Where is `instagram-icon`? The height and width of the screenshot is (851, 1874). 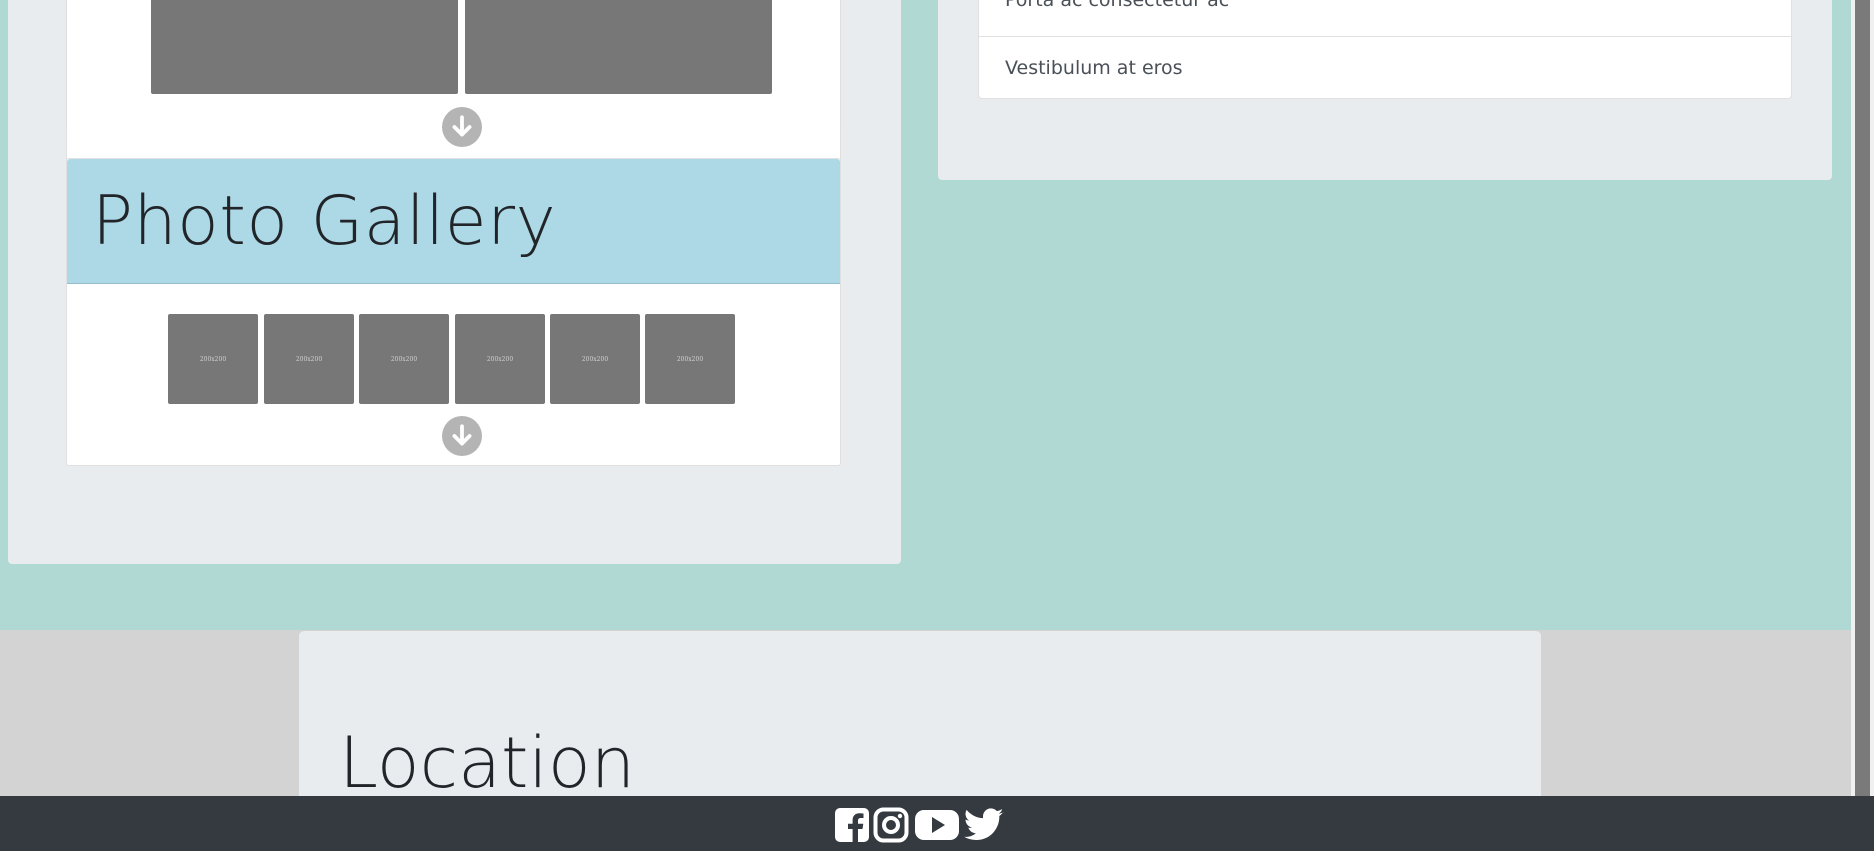
instagram-icon is located at coordinates (891, 825).